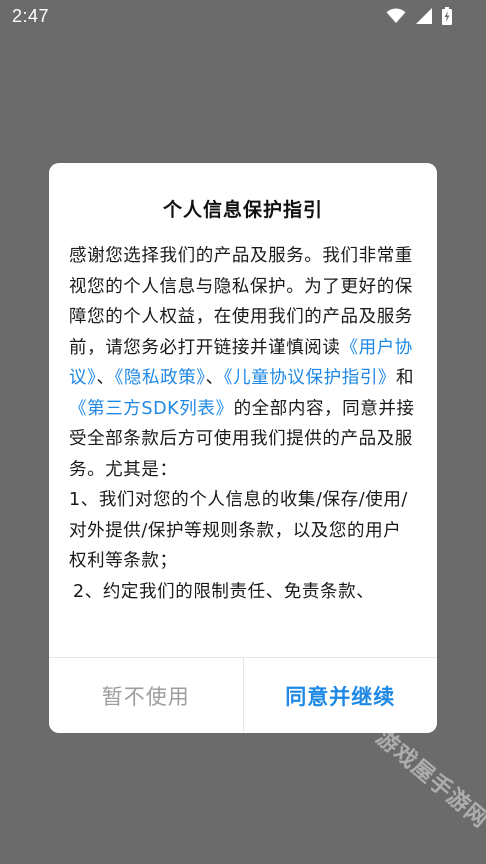 The image size is (486, 864). I want to click on list-item-2: 2、约定我们的限制责任、免责条款、, so click(224, 591).